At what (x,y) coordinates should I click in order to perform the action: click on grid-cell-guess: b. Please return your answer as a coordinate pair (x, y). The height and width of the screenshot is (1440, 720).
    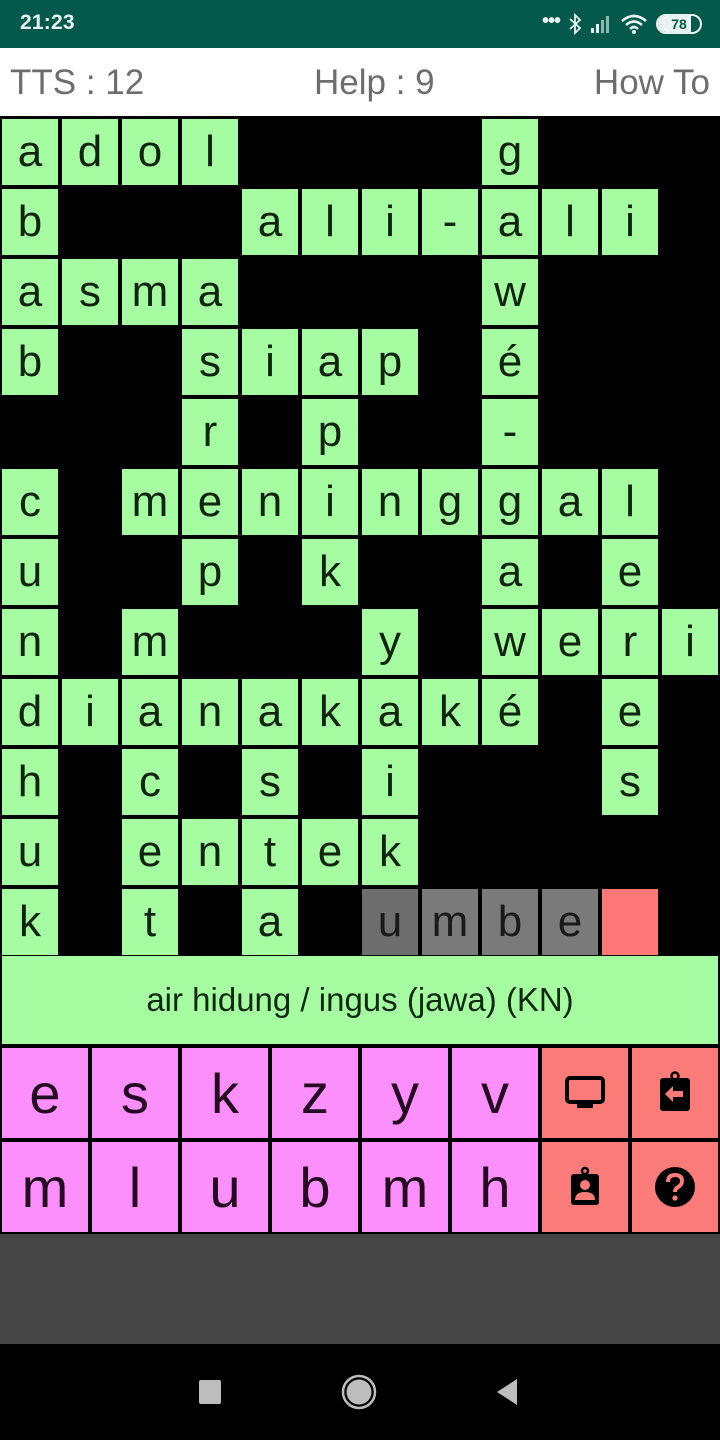
    Looking at the image, I should click on (510, 922).